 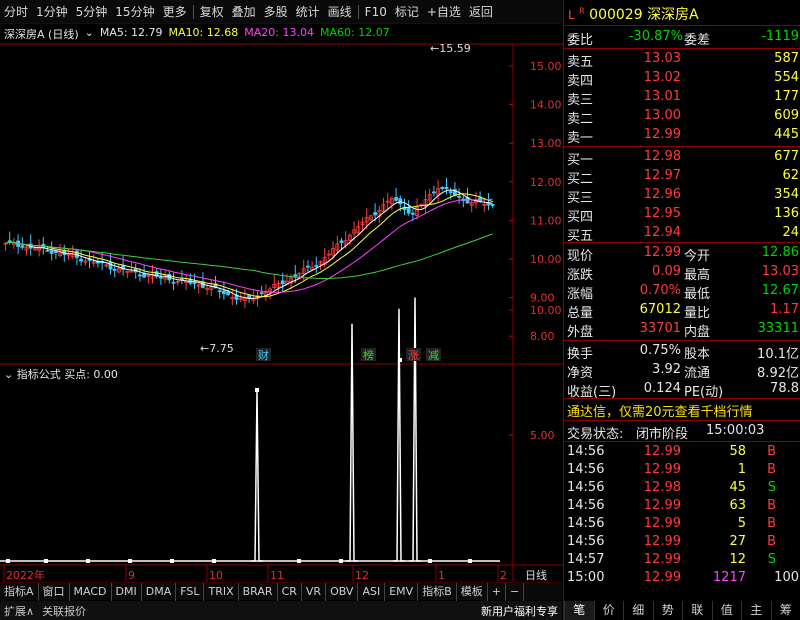 What do you see at coordinates (8, 374) in the screenshot?
I see `chevron-down-icon: ⌄` at bounding box center [8, 374].